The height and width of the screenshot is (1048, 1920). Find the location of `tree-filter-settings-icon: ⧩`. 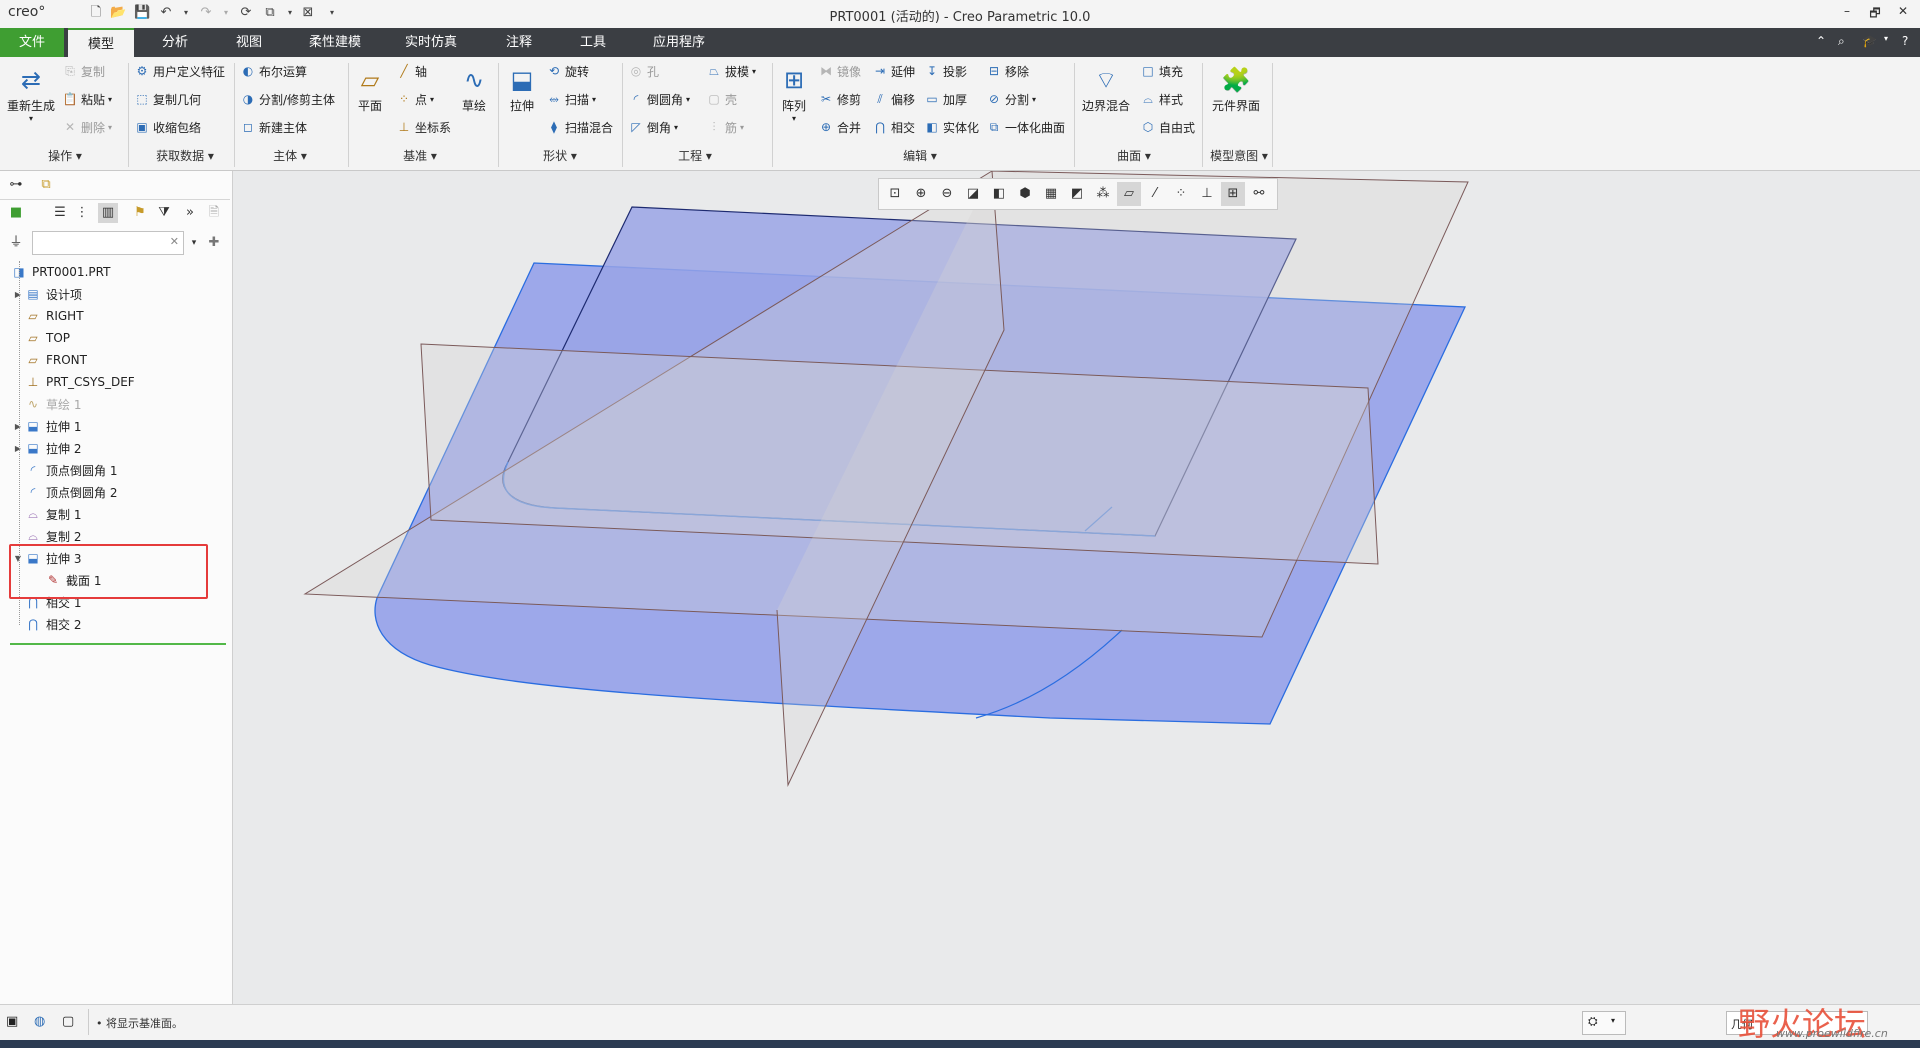

tree-filter-settings-icon: ⧩ is located at coordinates (164, 213).